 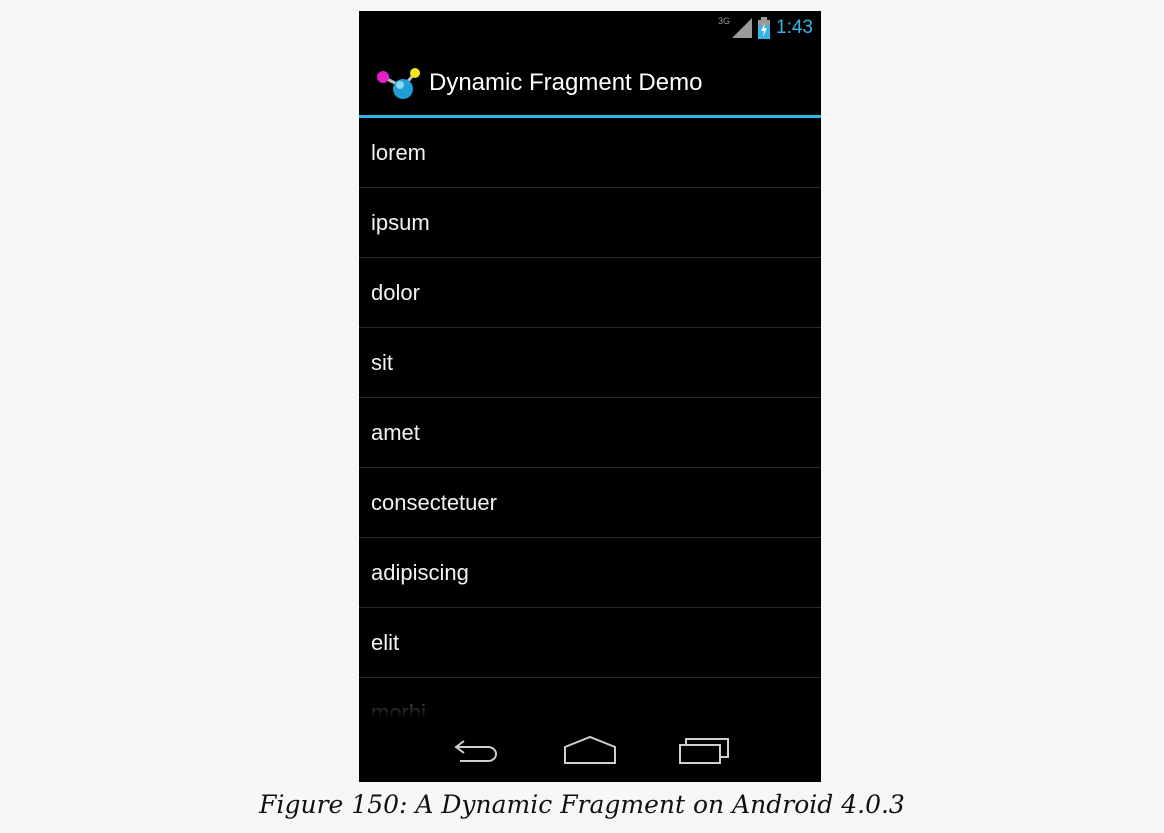 What do you see at coordinates (385, 642) in the screenshot?
I see `list-item-label: elit` at bounding box center [385, 642].